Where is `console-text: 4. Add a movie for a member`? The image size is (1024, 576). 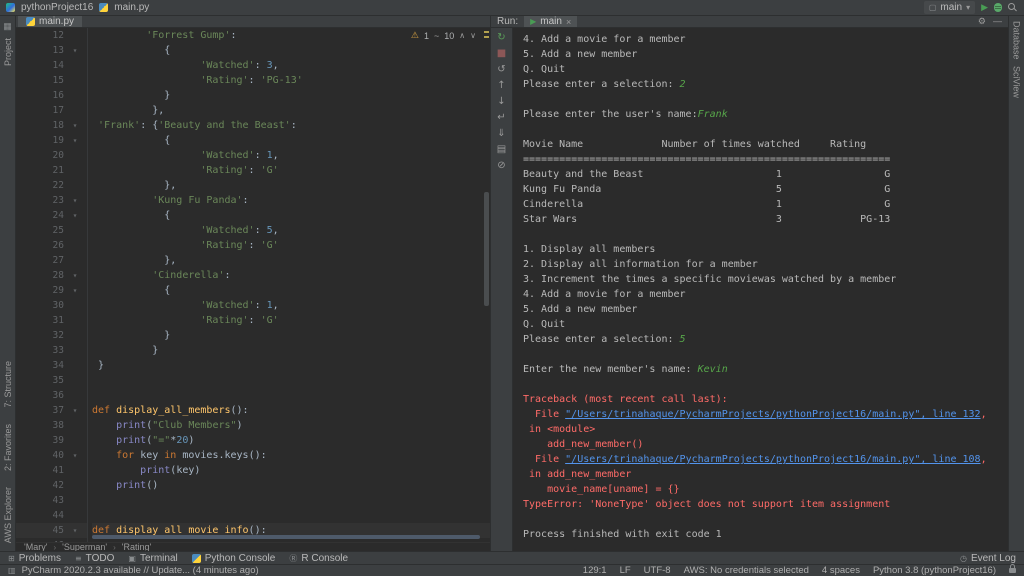
console-text: 4. Add a movie for a member is located at coordinates (604, 294).